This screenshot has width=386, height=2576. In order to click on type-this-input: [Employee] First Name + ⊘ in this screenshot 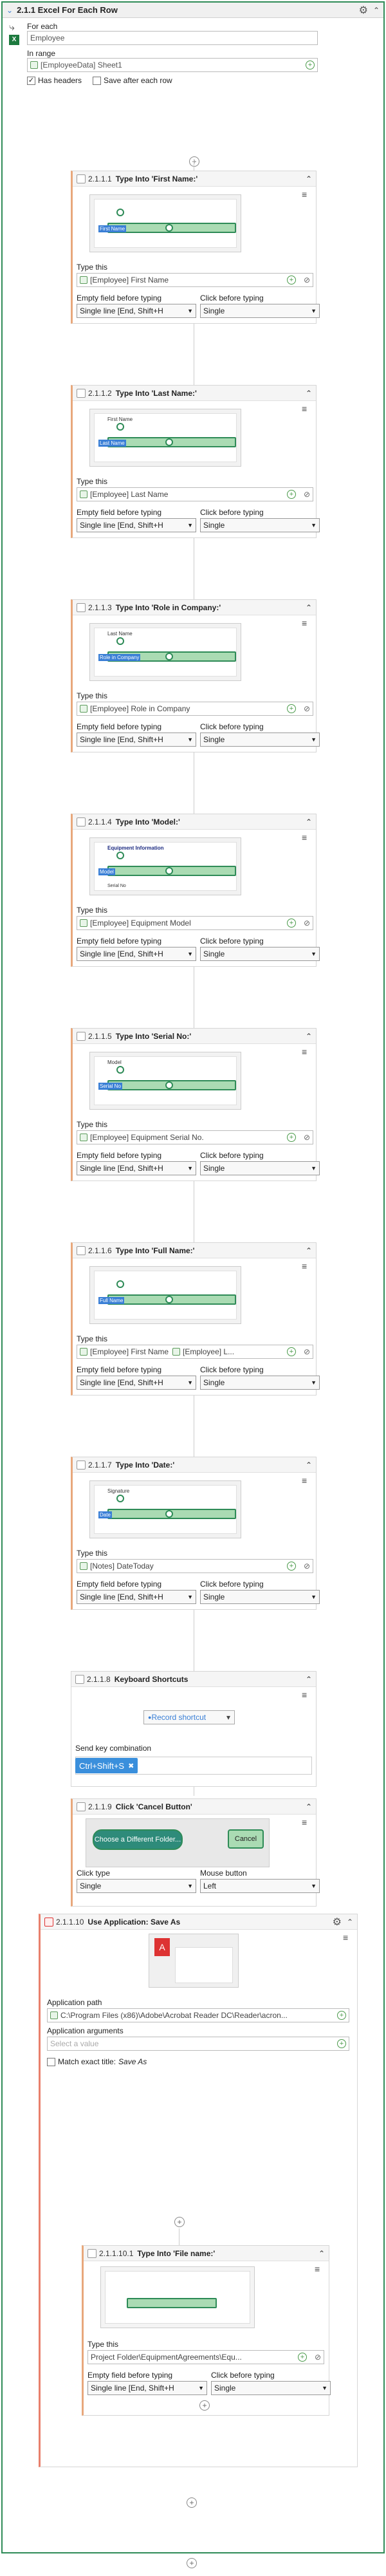, I will do `click(195, 280)`.